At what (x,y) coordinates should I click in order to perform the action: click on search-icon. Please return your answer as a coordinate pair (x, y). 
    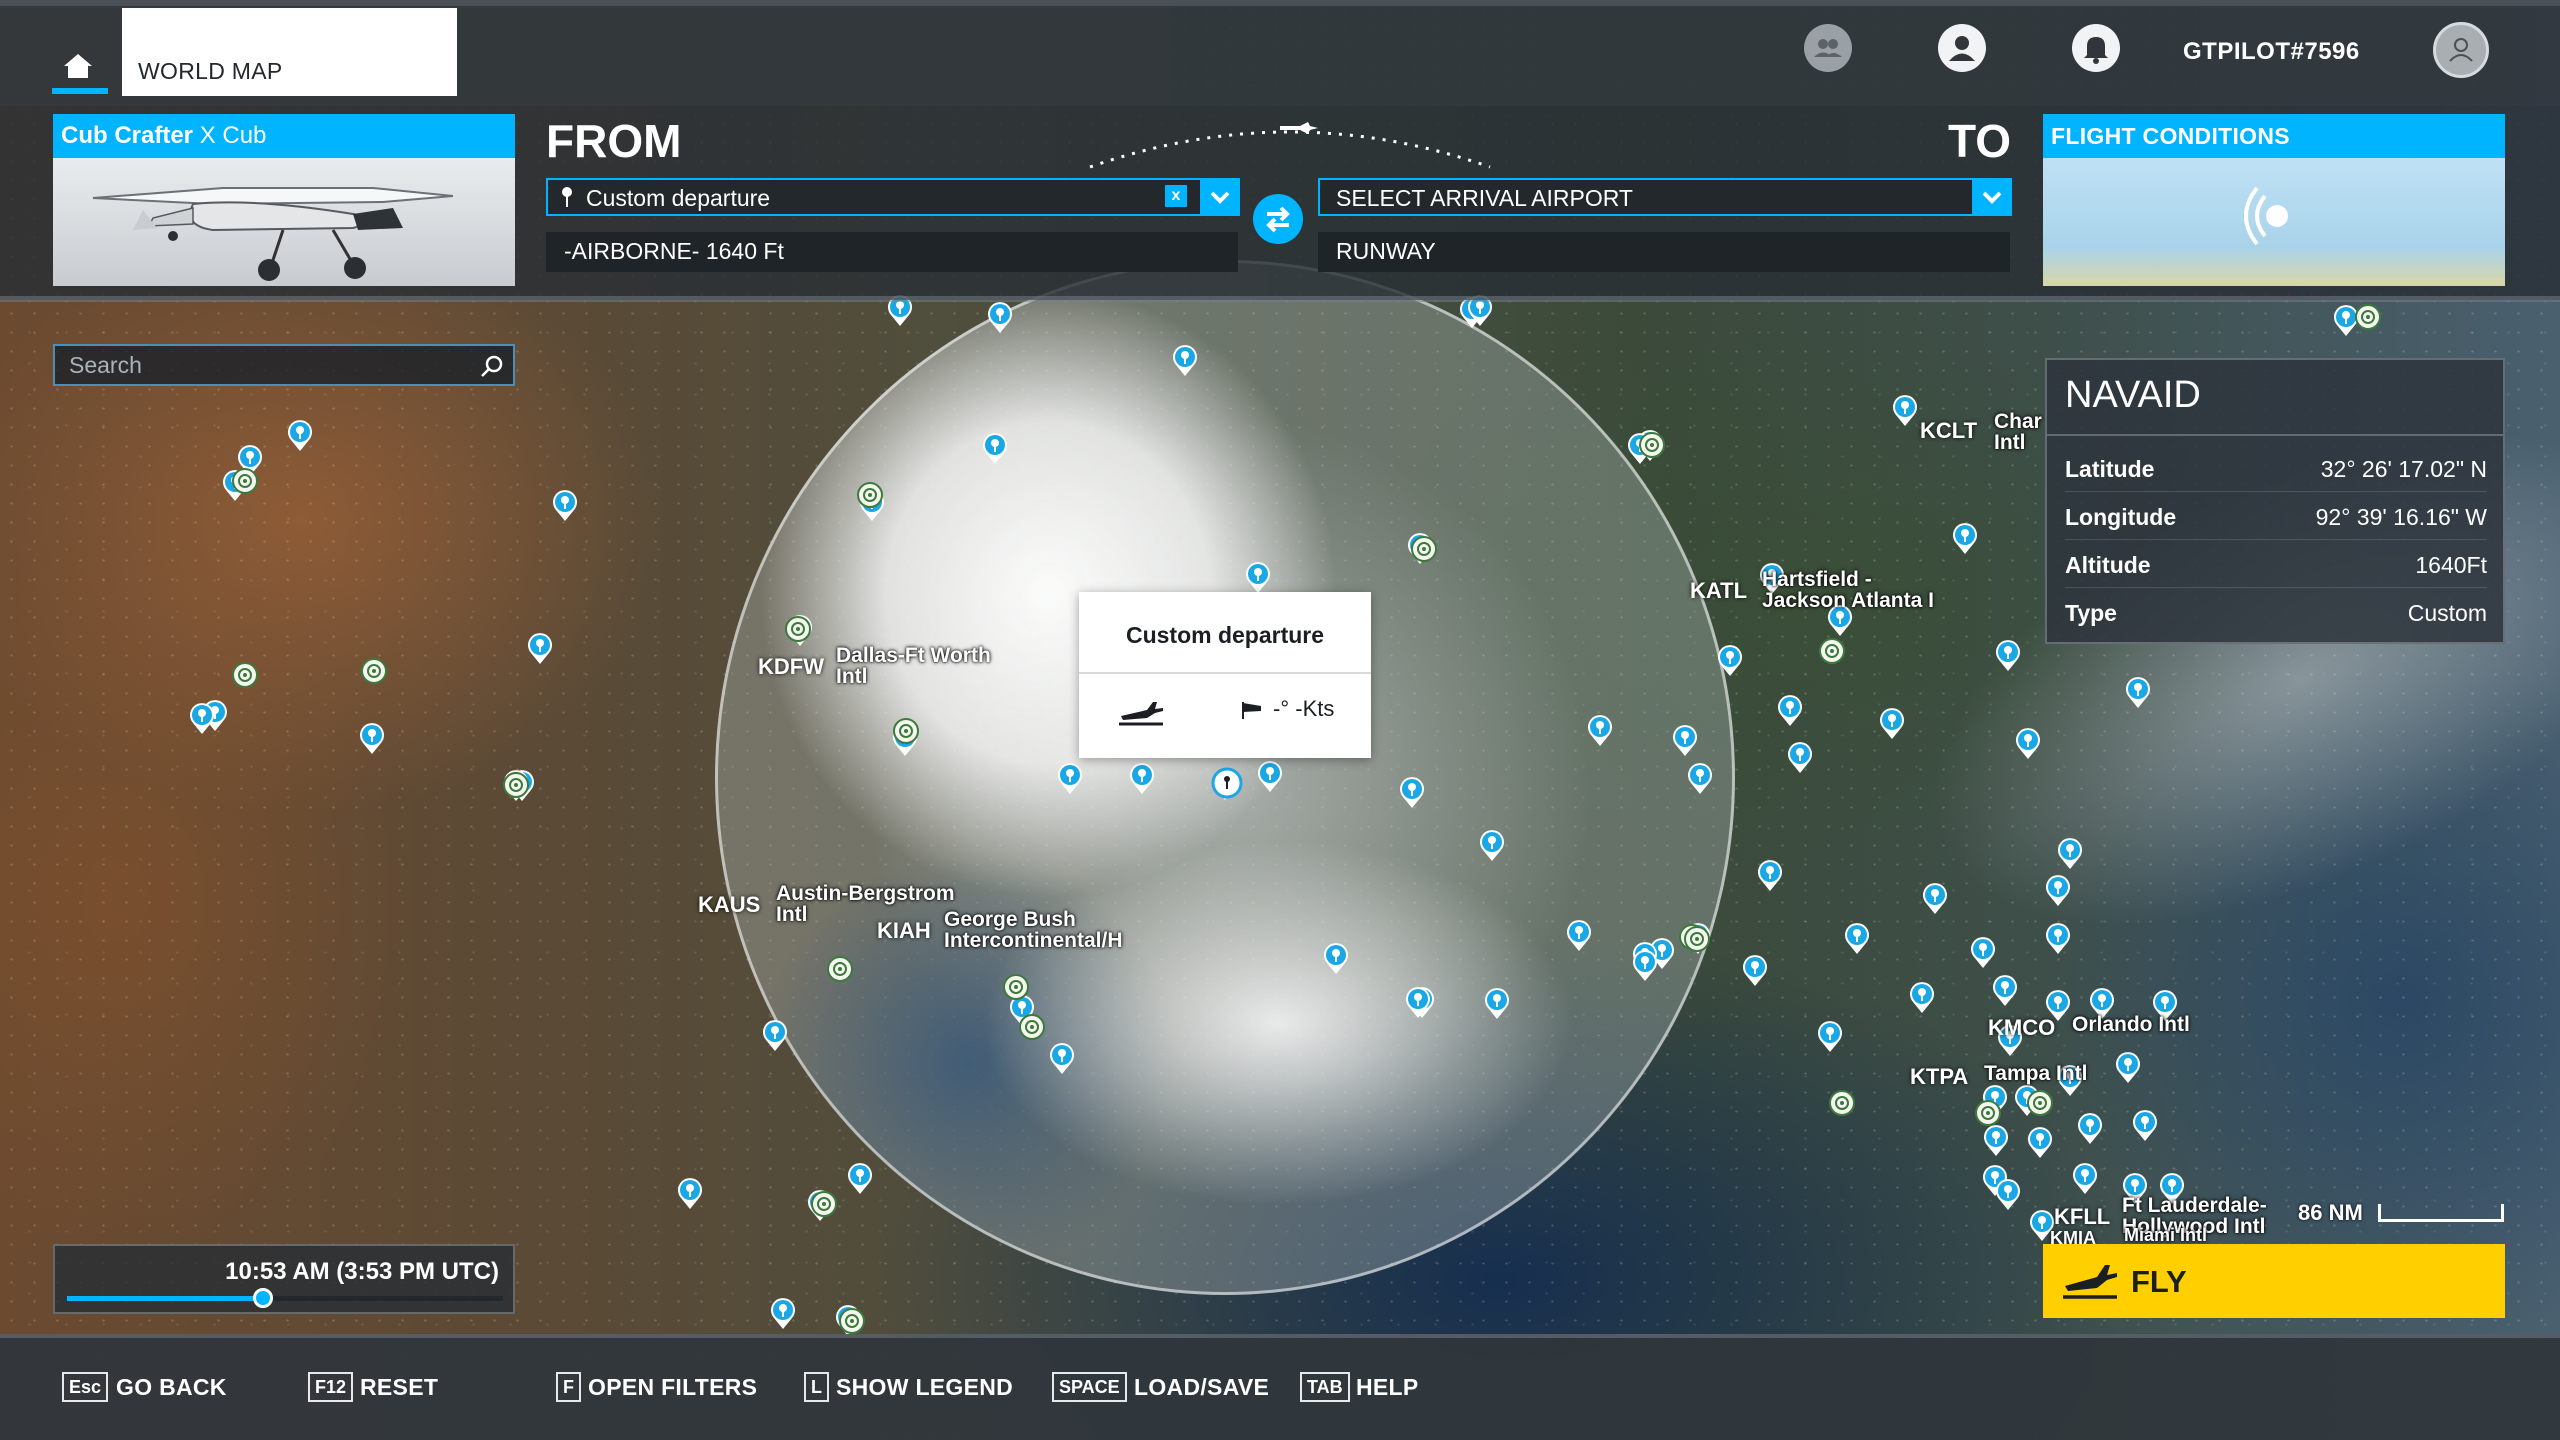
    Looking at the image, I should click on (492, 367).